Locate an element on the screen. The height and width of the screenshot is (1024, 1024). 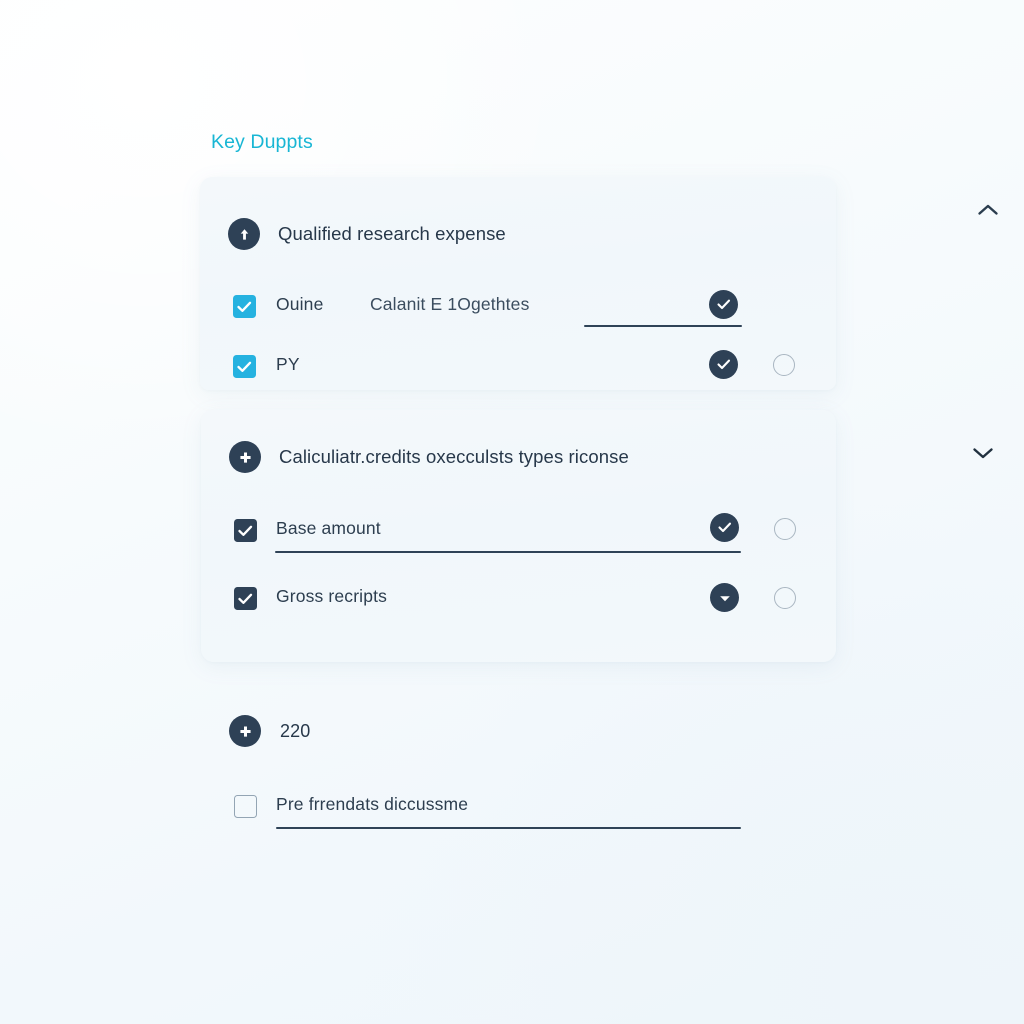
add-item-label: 220 is located at coordinates (295, 730).